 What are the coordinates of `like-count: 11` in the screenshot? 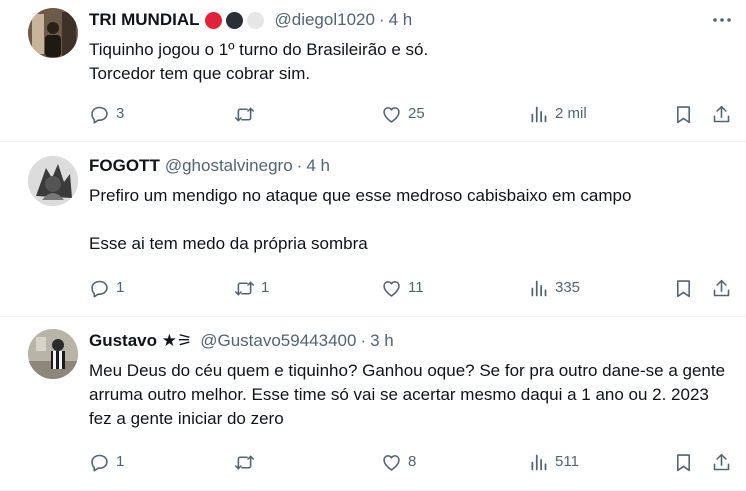 It's located at (416, 287).